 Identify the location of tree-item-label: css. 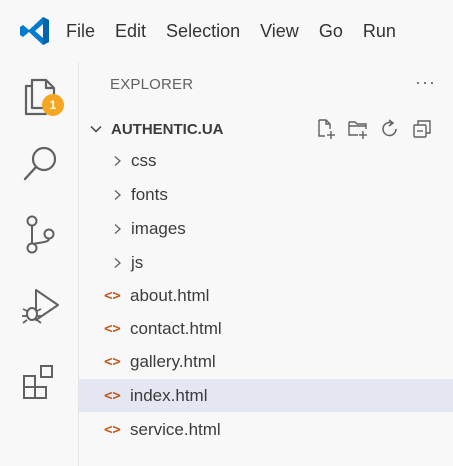
(144, 160).